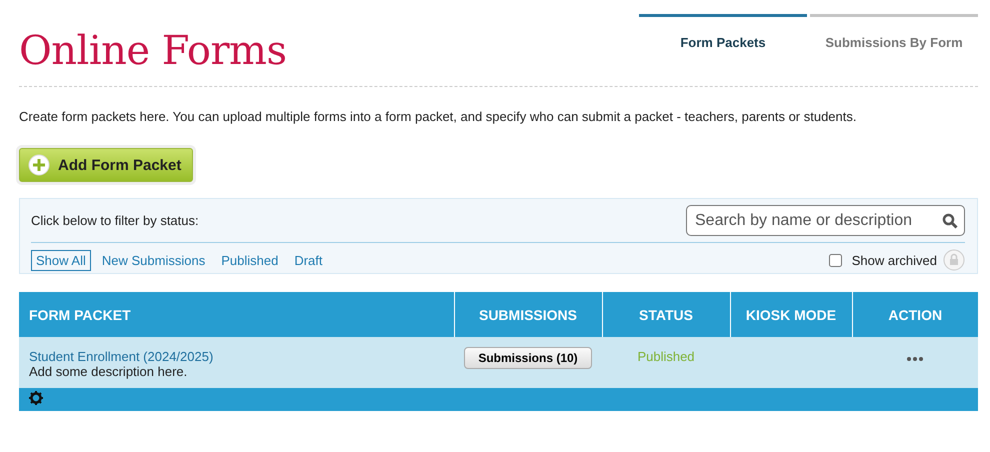 This screenshot has height=452, width=990. Describe the element at coordinates (666, 314) in the screenshot. I see `column-header: STATUS` at that location.